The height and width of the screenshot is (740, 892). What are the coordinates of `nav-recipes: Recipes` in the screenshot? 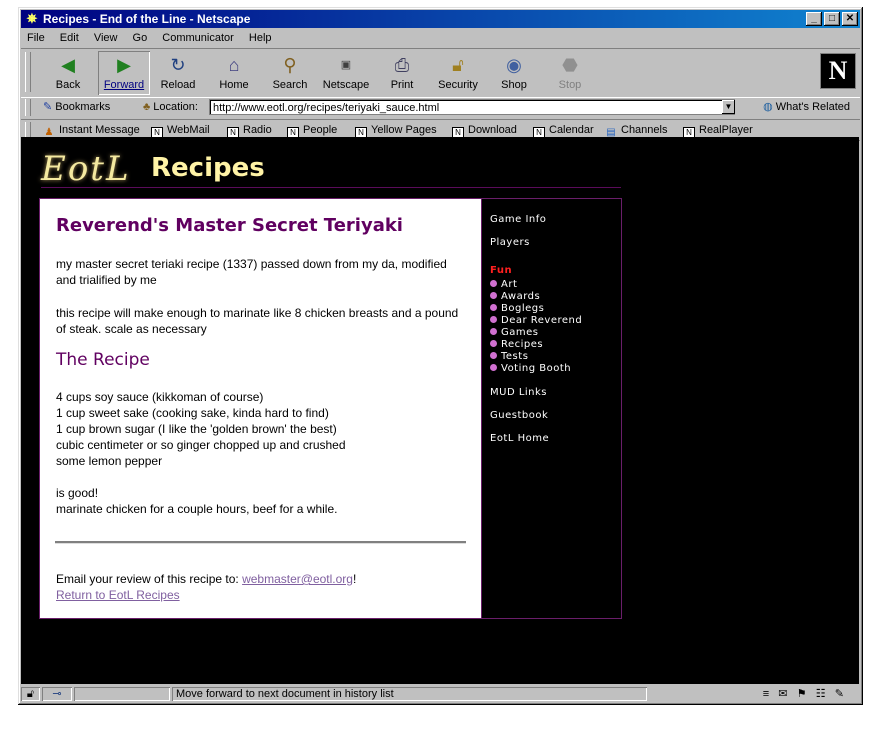 It's located at (536, 345).